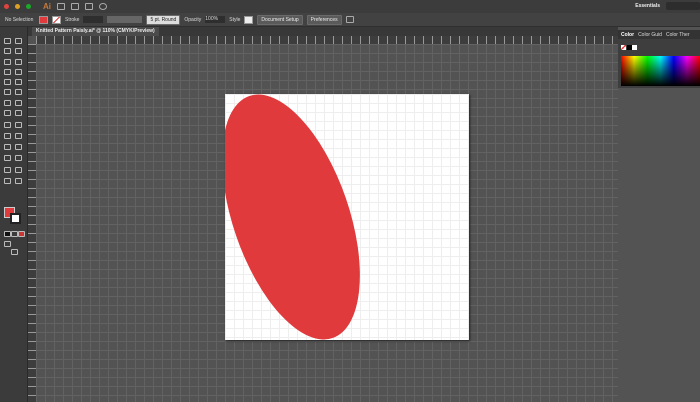 Image resolution: width=700 pixels, height=402 pixels. I want to click on color-spectrum, so click(660, 71).